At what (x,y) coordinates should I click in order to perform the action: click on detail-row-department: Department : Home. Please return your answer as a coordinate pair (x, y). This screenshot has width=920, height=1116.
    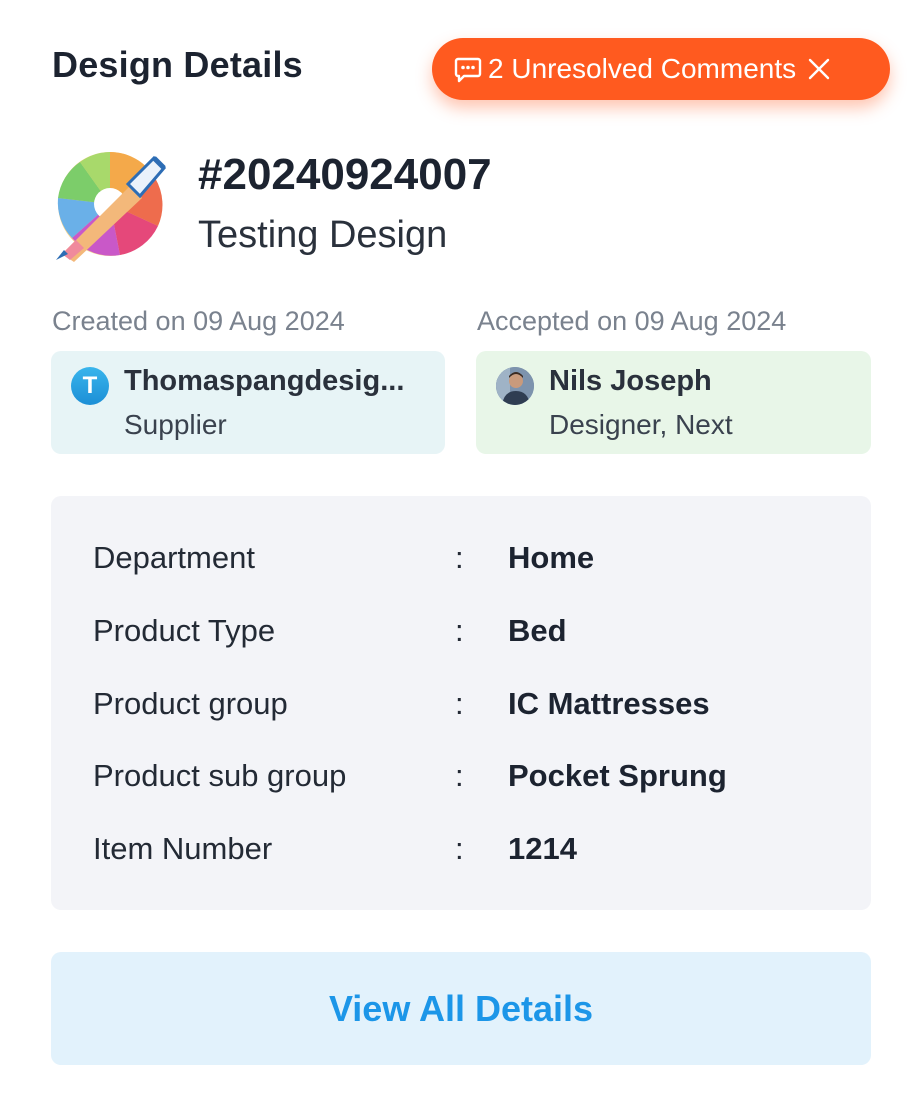
    Looking at the image, I should click on (461, 560).